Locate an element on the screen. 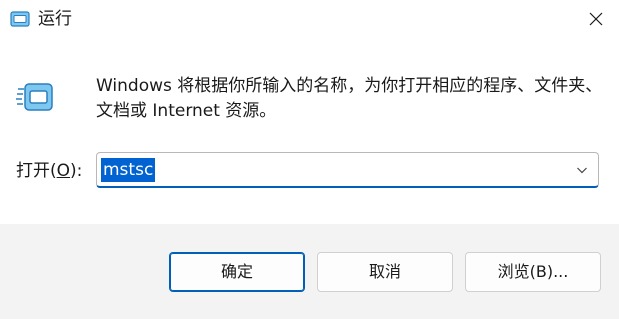  window-title: 运行 is located at coordinates (55, 19).